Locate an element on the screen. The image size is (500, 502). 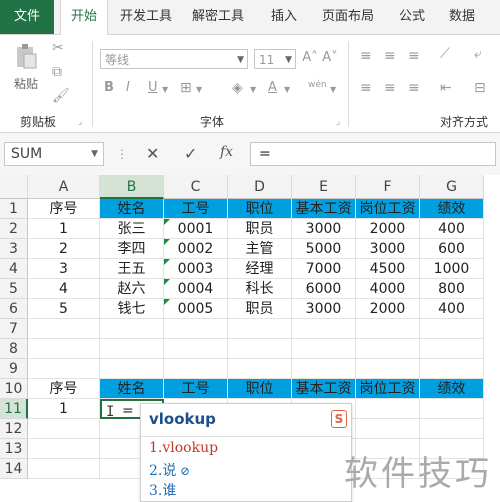
row-header-1: 1 is located at coordinates (14, 209).